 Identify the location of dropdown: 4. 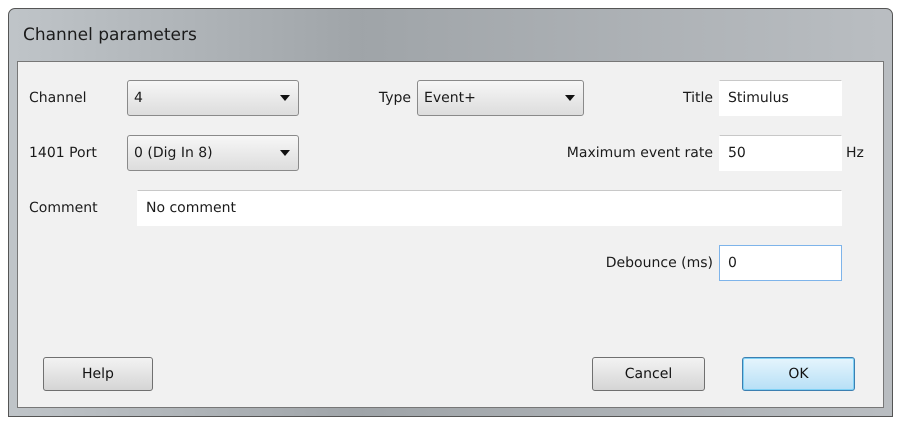
(213, 98).